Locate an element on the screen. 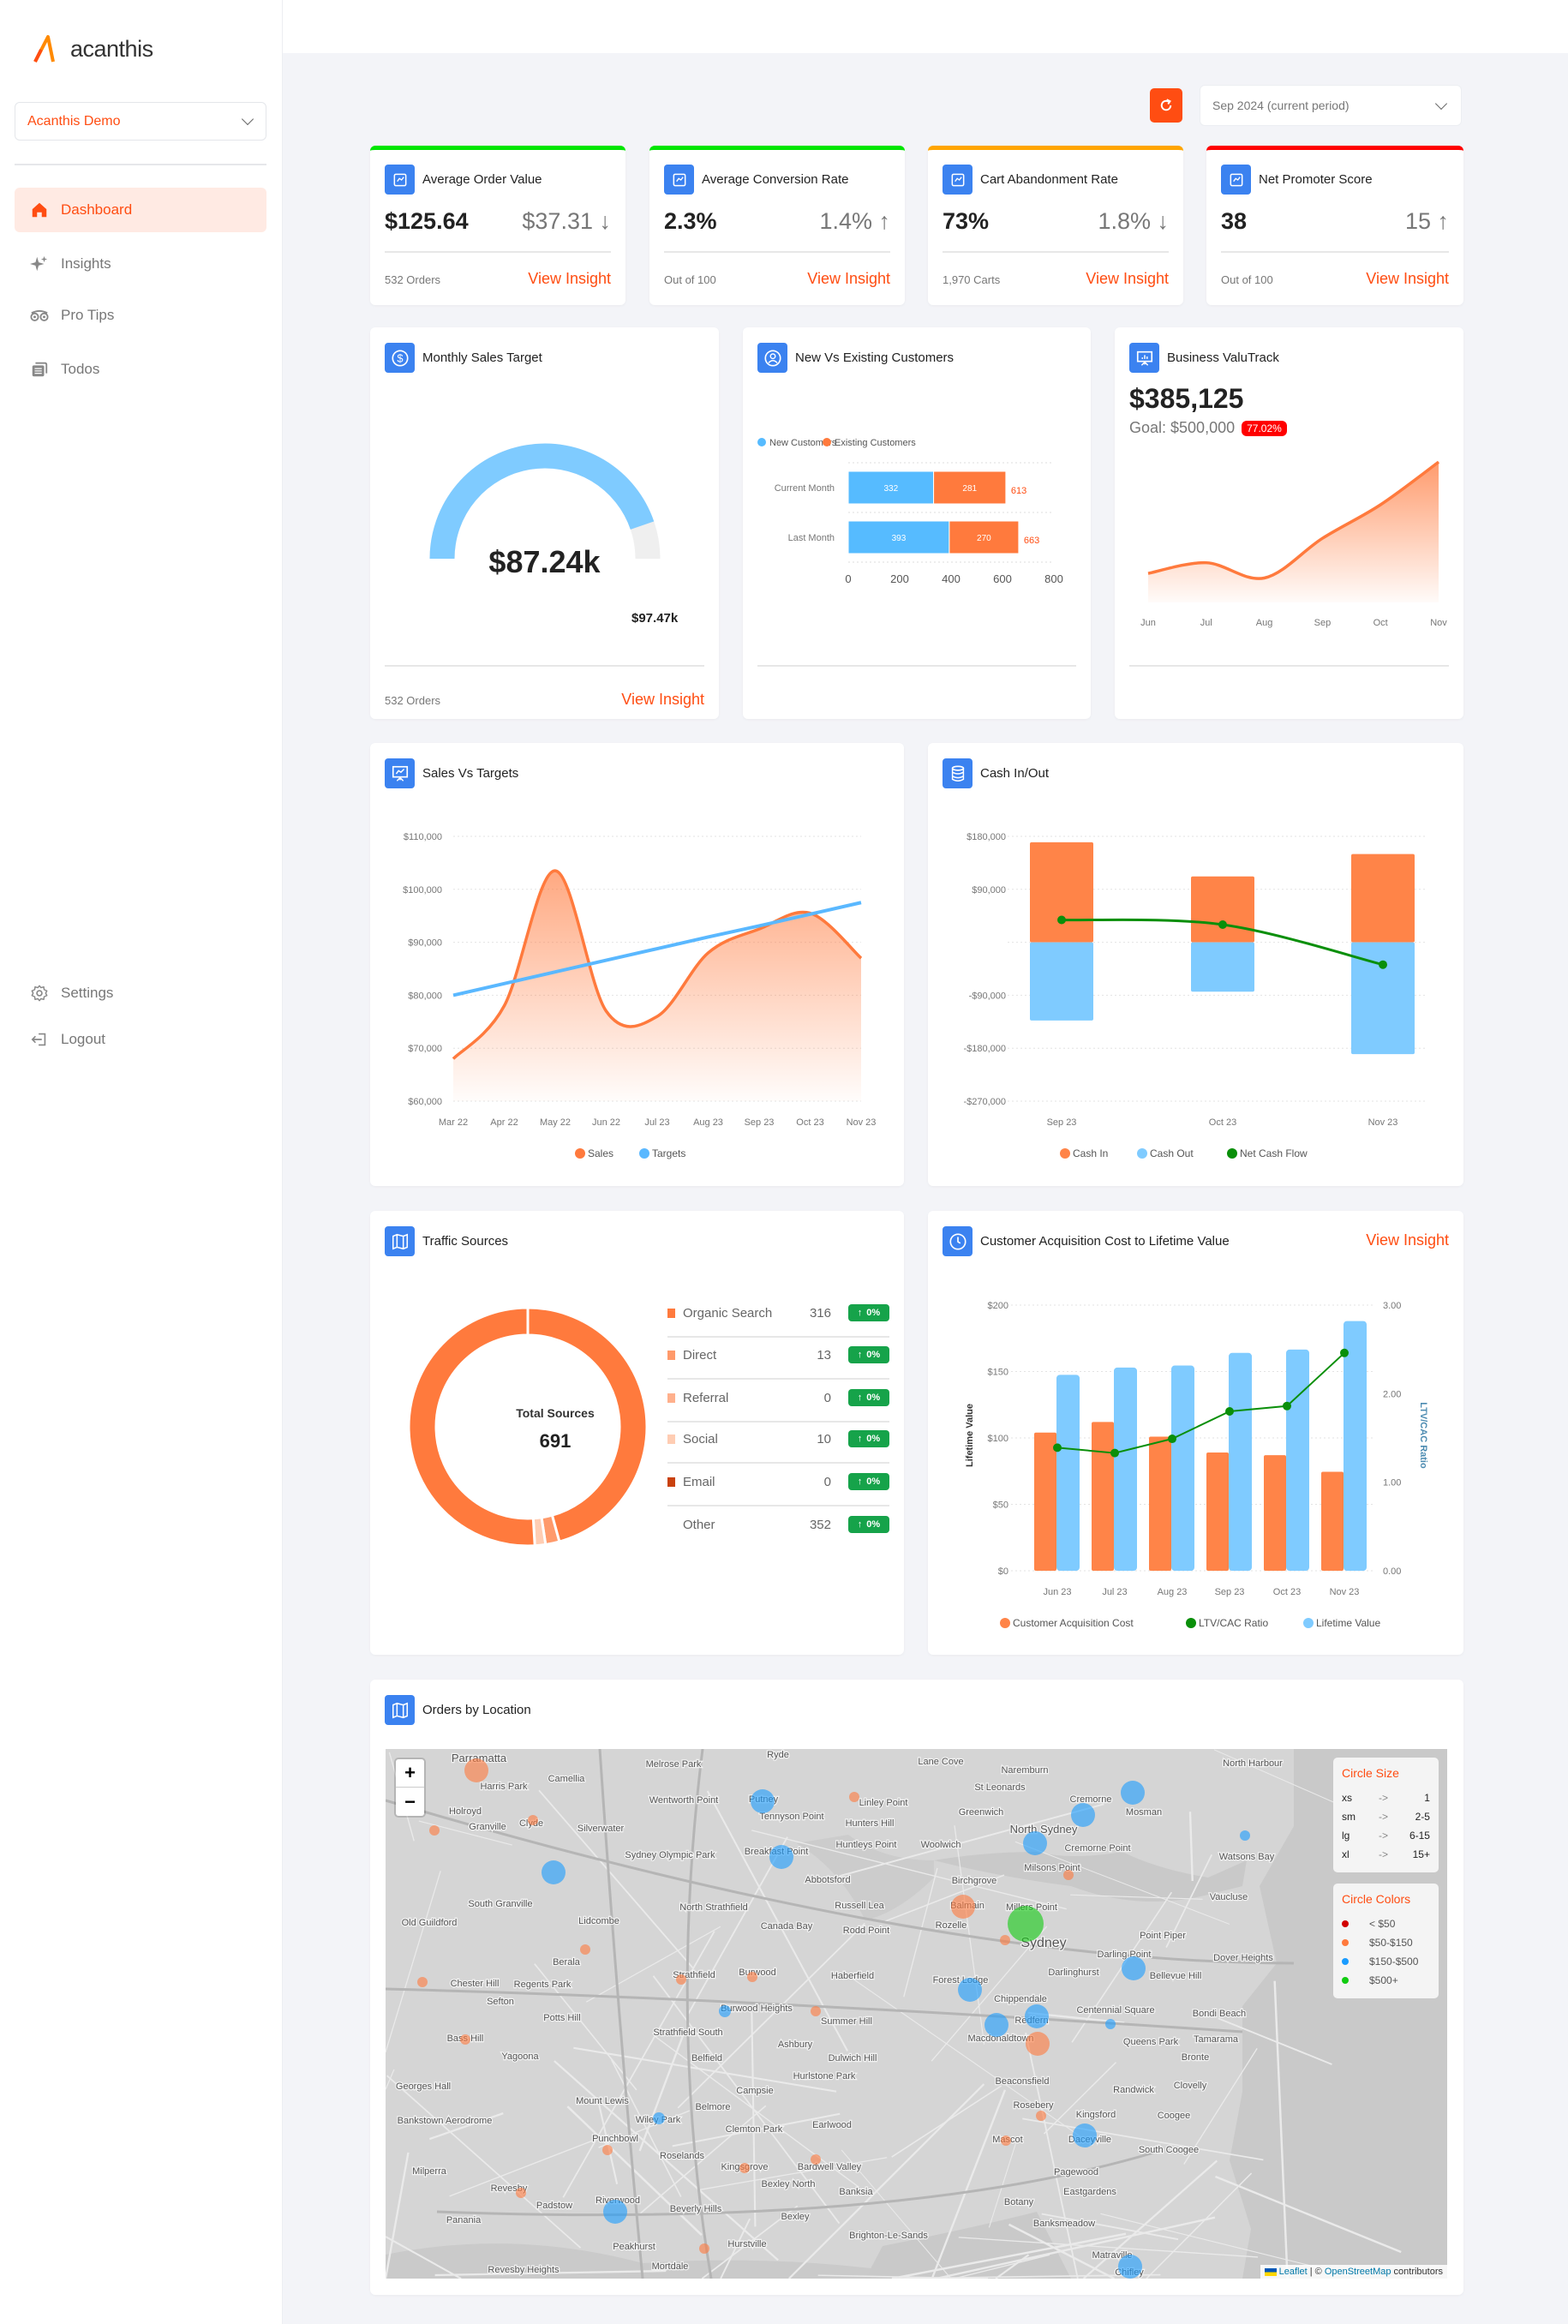  refresh-button is located at coordinates (1166, 105).